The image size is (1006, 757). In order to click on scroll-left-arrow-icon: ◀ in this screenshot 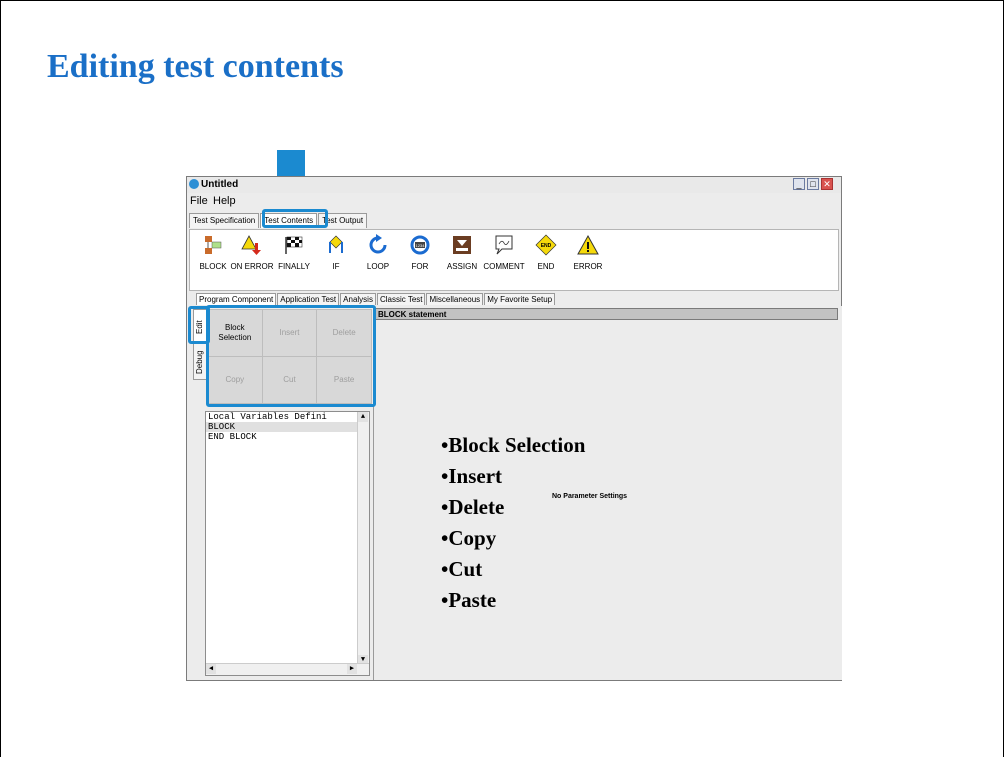, I will do `click(211, 669)`.